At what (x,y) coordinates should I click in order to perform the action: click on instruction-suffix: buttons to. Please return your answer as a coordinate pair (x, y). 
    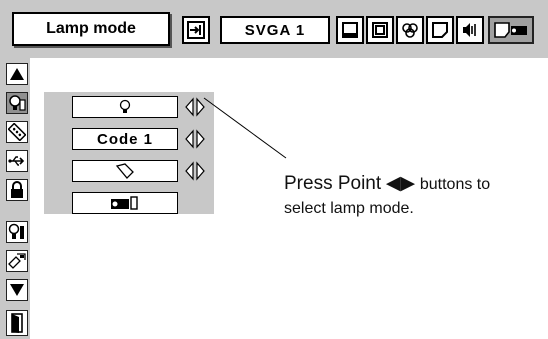
    Looking at the image, I should click on (455, 184).